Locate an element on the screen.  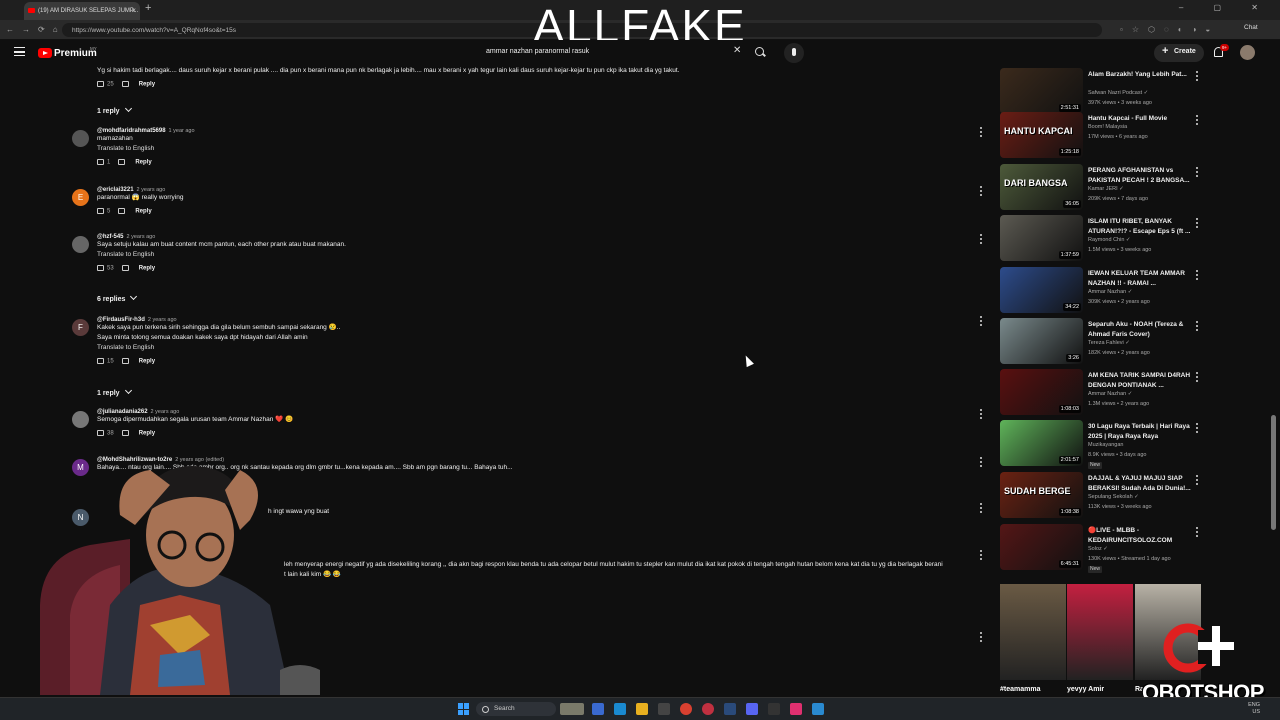
comment-avatar: F is located at coordinates (80, 327).